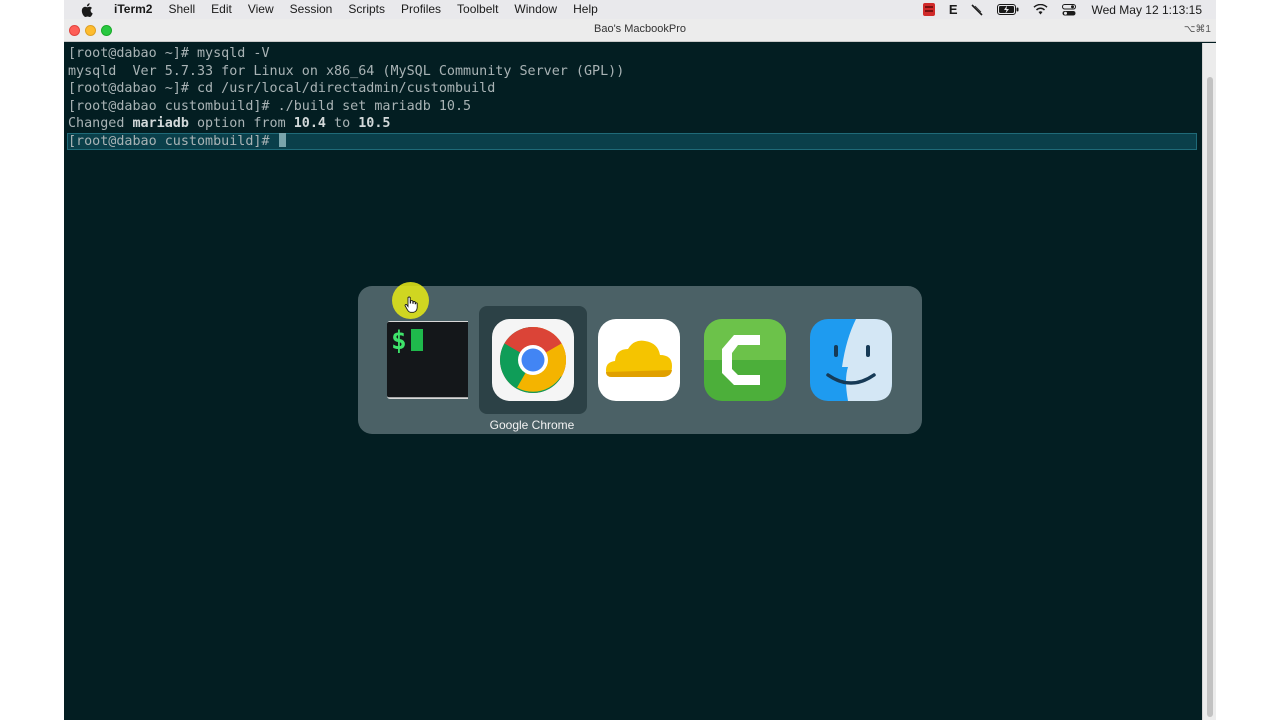  I want to click on terminal-prompt-line: [root@dabao custombuild]#, so click(177, 142).